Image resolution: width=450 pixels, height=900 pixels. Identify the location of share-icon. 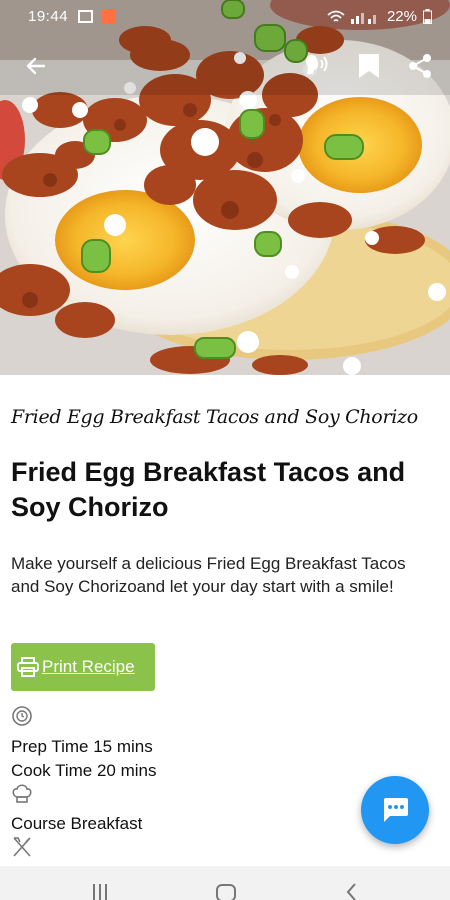
(420, 66).